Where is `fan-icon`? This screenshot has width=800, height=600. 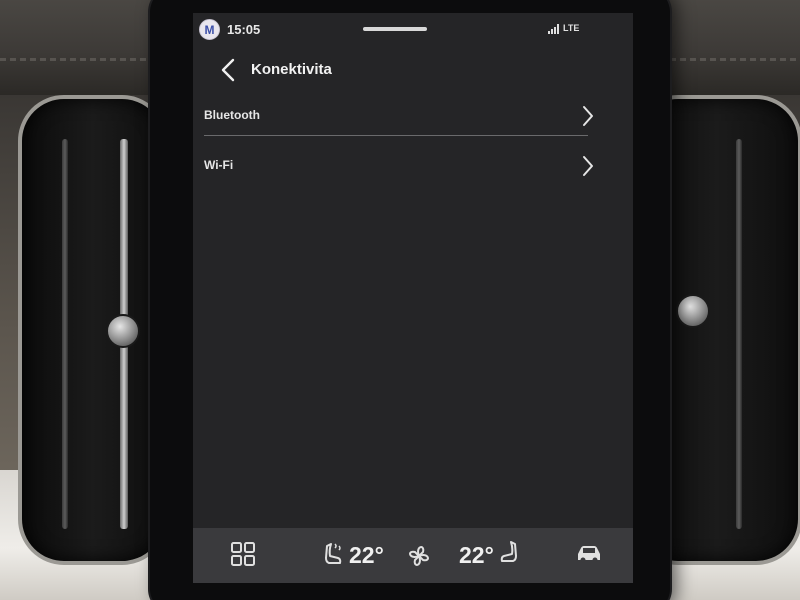 fan-icon is located at coordinates (419, 556).